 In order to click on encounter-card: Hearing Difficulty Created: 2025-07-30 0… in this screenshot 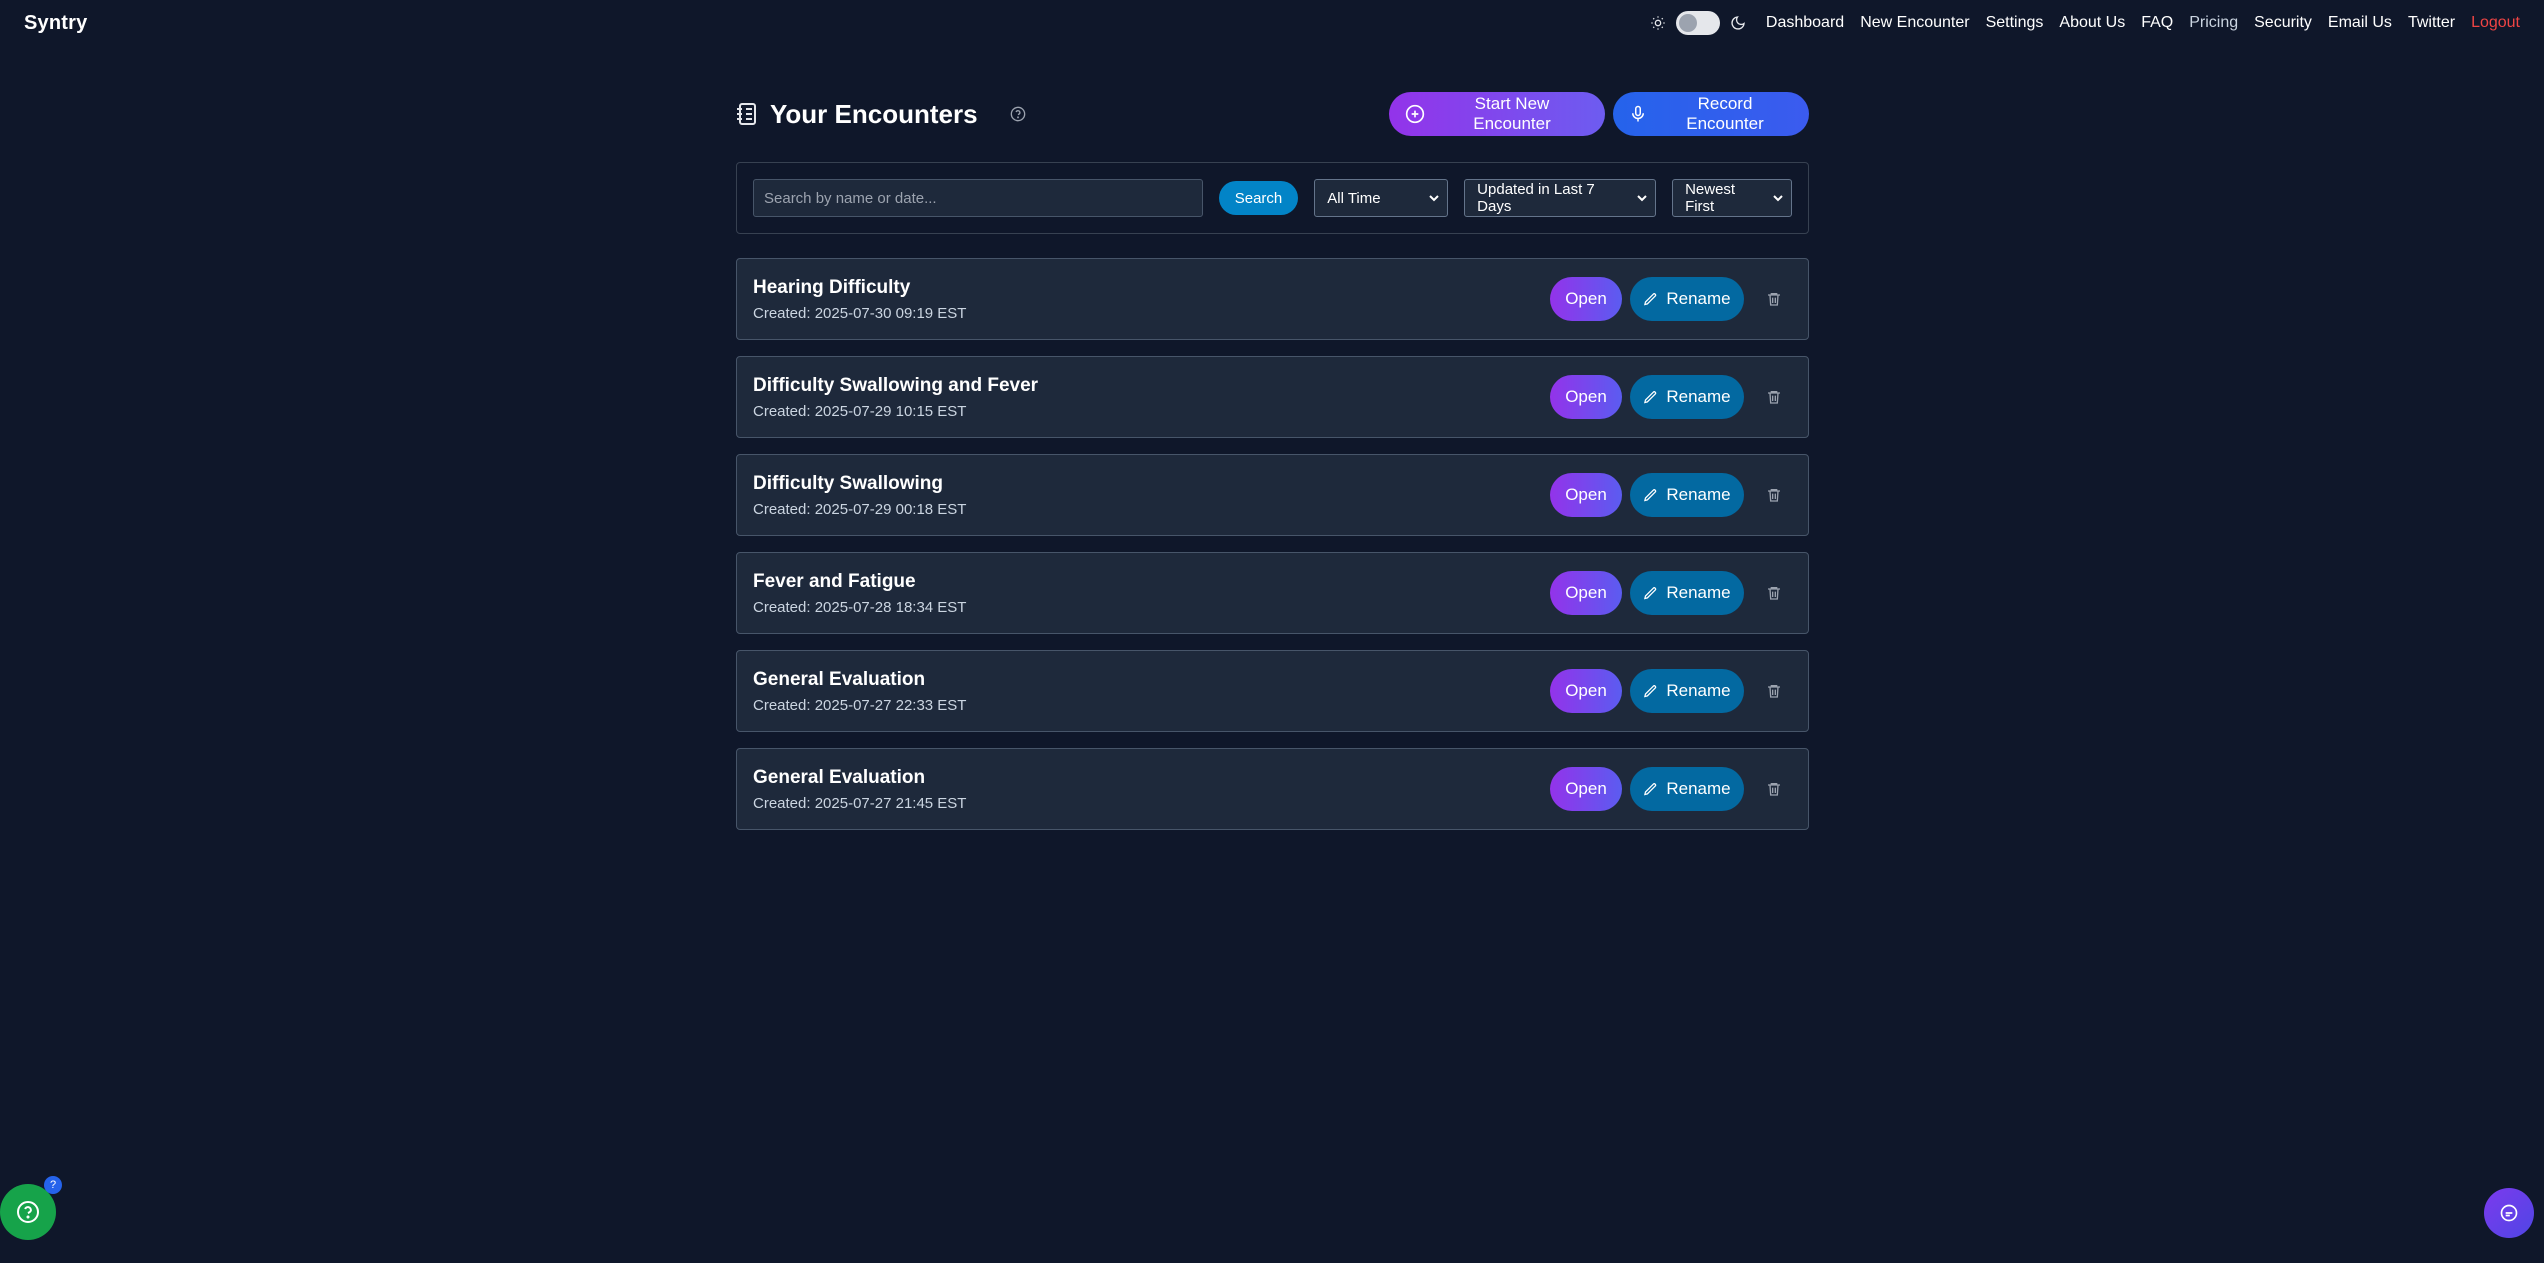, I will do `click(1272, 299)`.